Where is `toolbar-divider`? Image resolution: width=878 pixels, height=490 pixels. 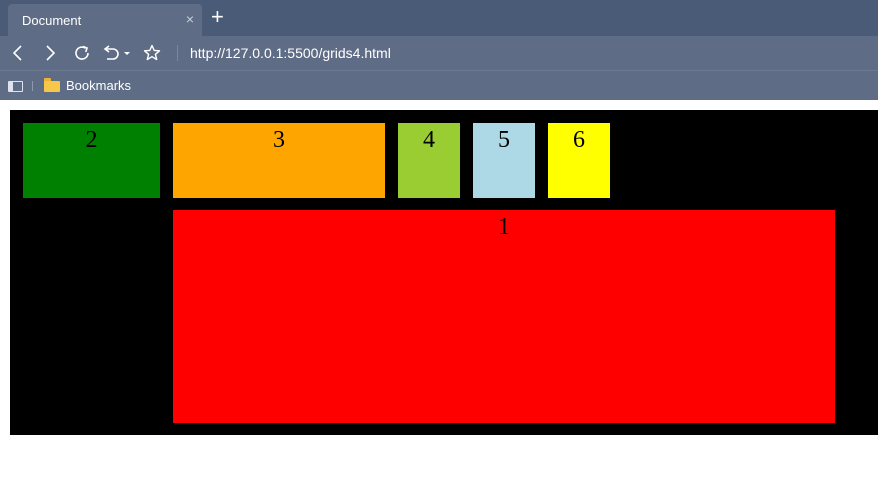 toolbar-divider is located at coordinates (177, 53).